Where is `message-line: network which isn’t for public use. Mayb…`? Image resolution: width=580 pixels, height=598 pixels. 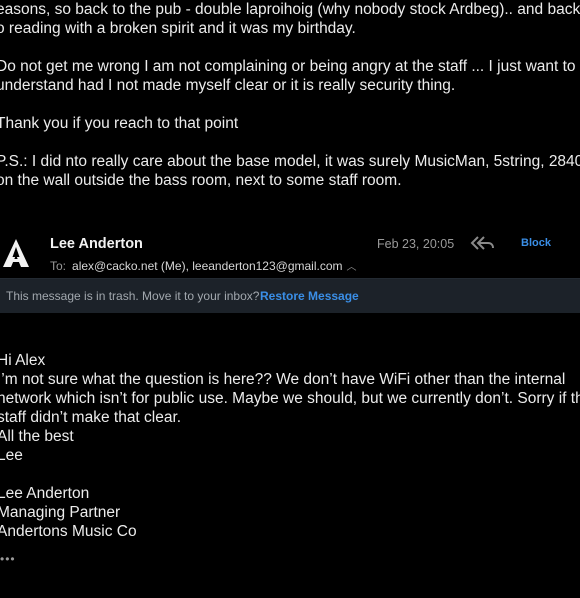
message-line: network which isn’t for public use. Mayb… is located at coordinates (290, 398).